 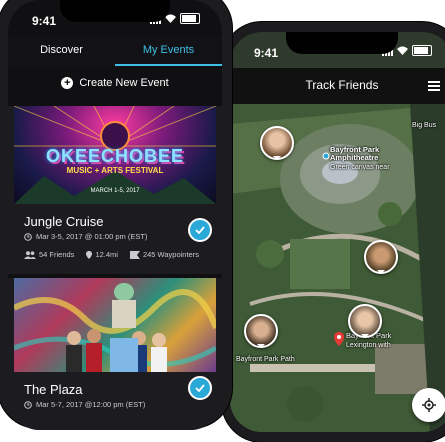 What do you see at coordinates (53, 389) in the screenshot?
I see `event-title-2: The Plaza` at bounding box center [53, 389].